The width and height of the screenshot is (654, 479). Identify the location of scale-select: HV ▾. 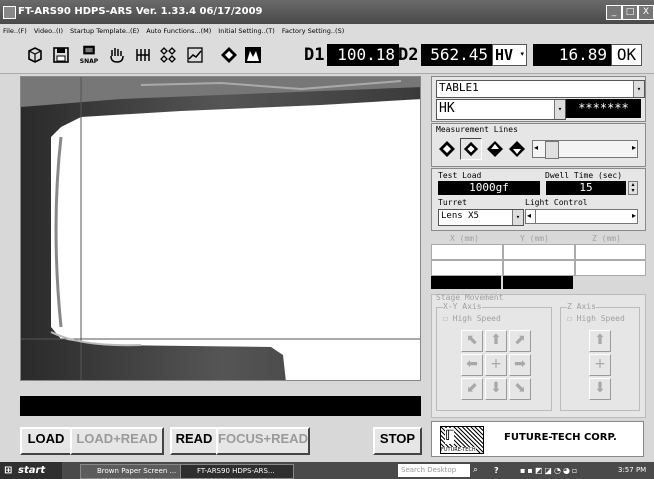
(509, 55).